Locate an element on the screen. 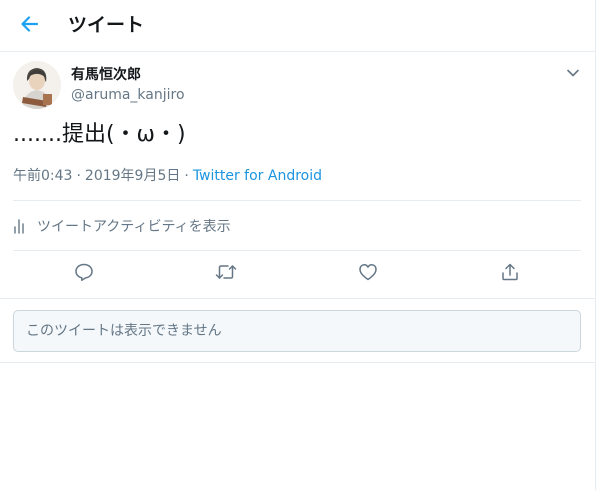  arrow-left-icon is located at coordinates (29, 26).